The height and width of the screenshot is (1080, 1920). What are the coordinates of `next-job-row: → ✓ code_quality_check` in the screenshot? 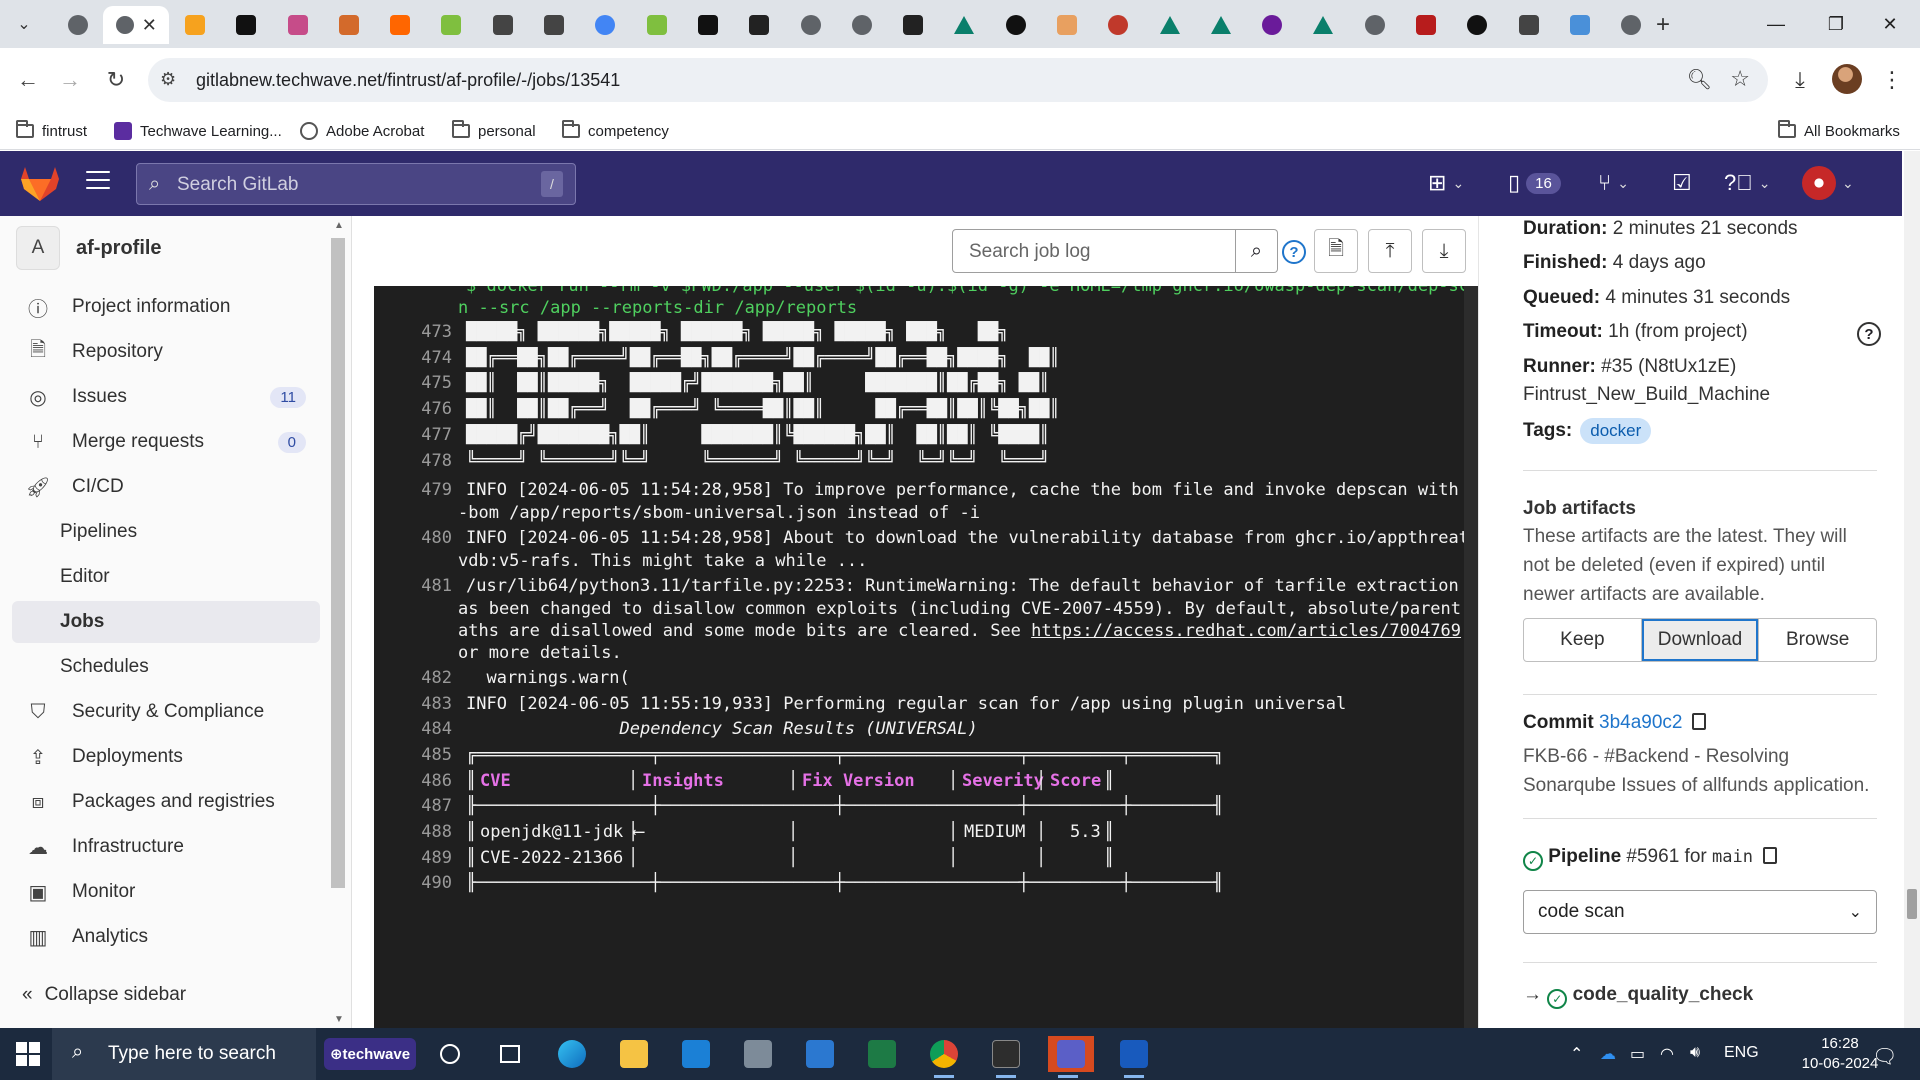 It's located at (1638, 996).